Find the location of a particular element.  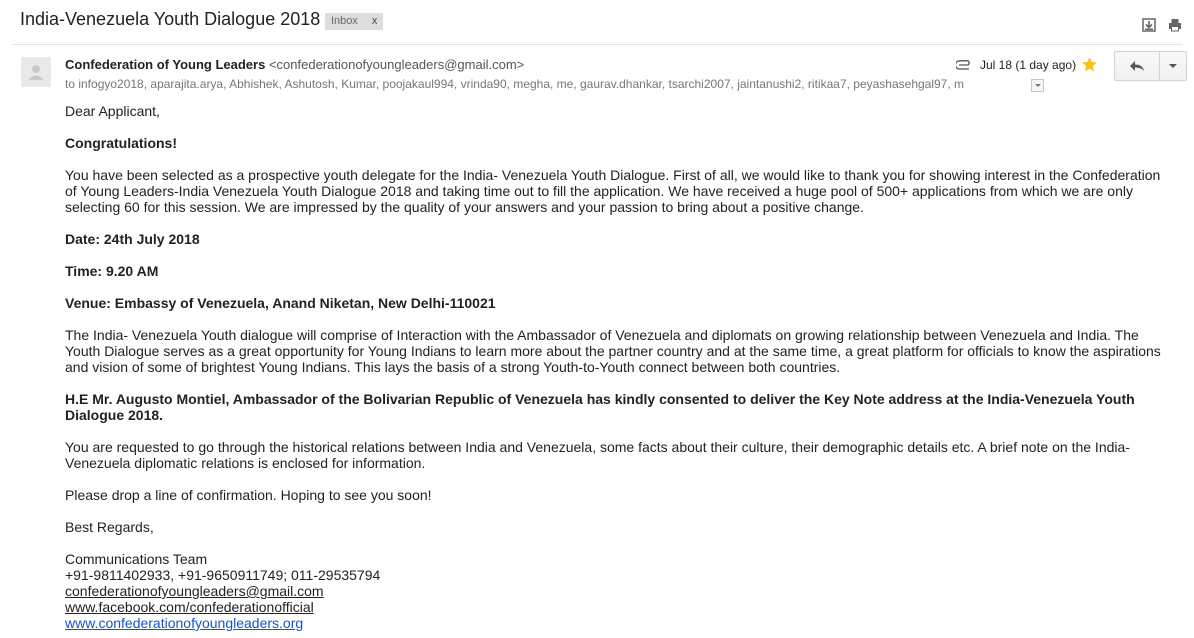

person-icon is located at coordinates (36, 72).